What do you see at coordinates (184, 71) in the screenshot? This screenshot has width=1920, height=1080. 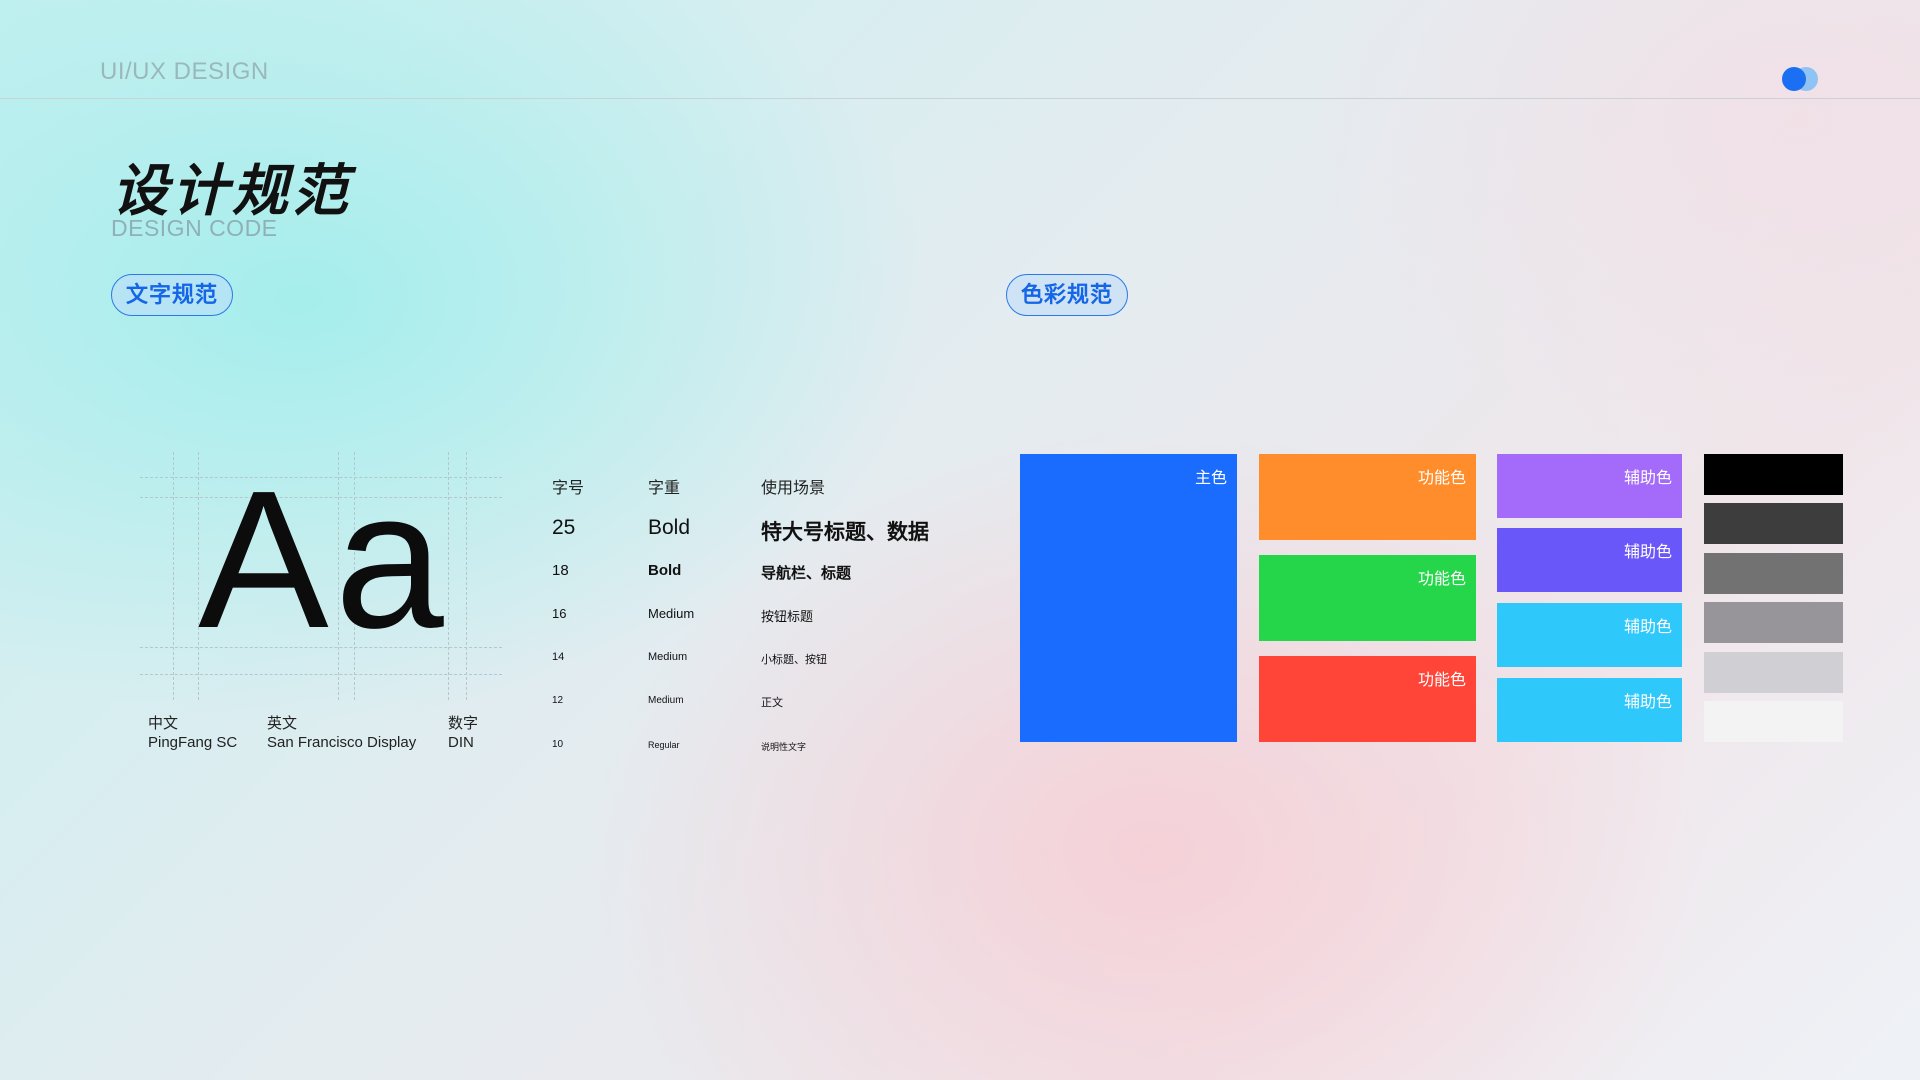 I see `brand-label: UI/UX DESIGN` at bounding box center [184, 71].